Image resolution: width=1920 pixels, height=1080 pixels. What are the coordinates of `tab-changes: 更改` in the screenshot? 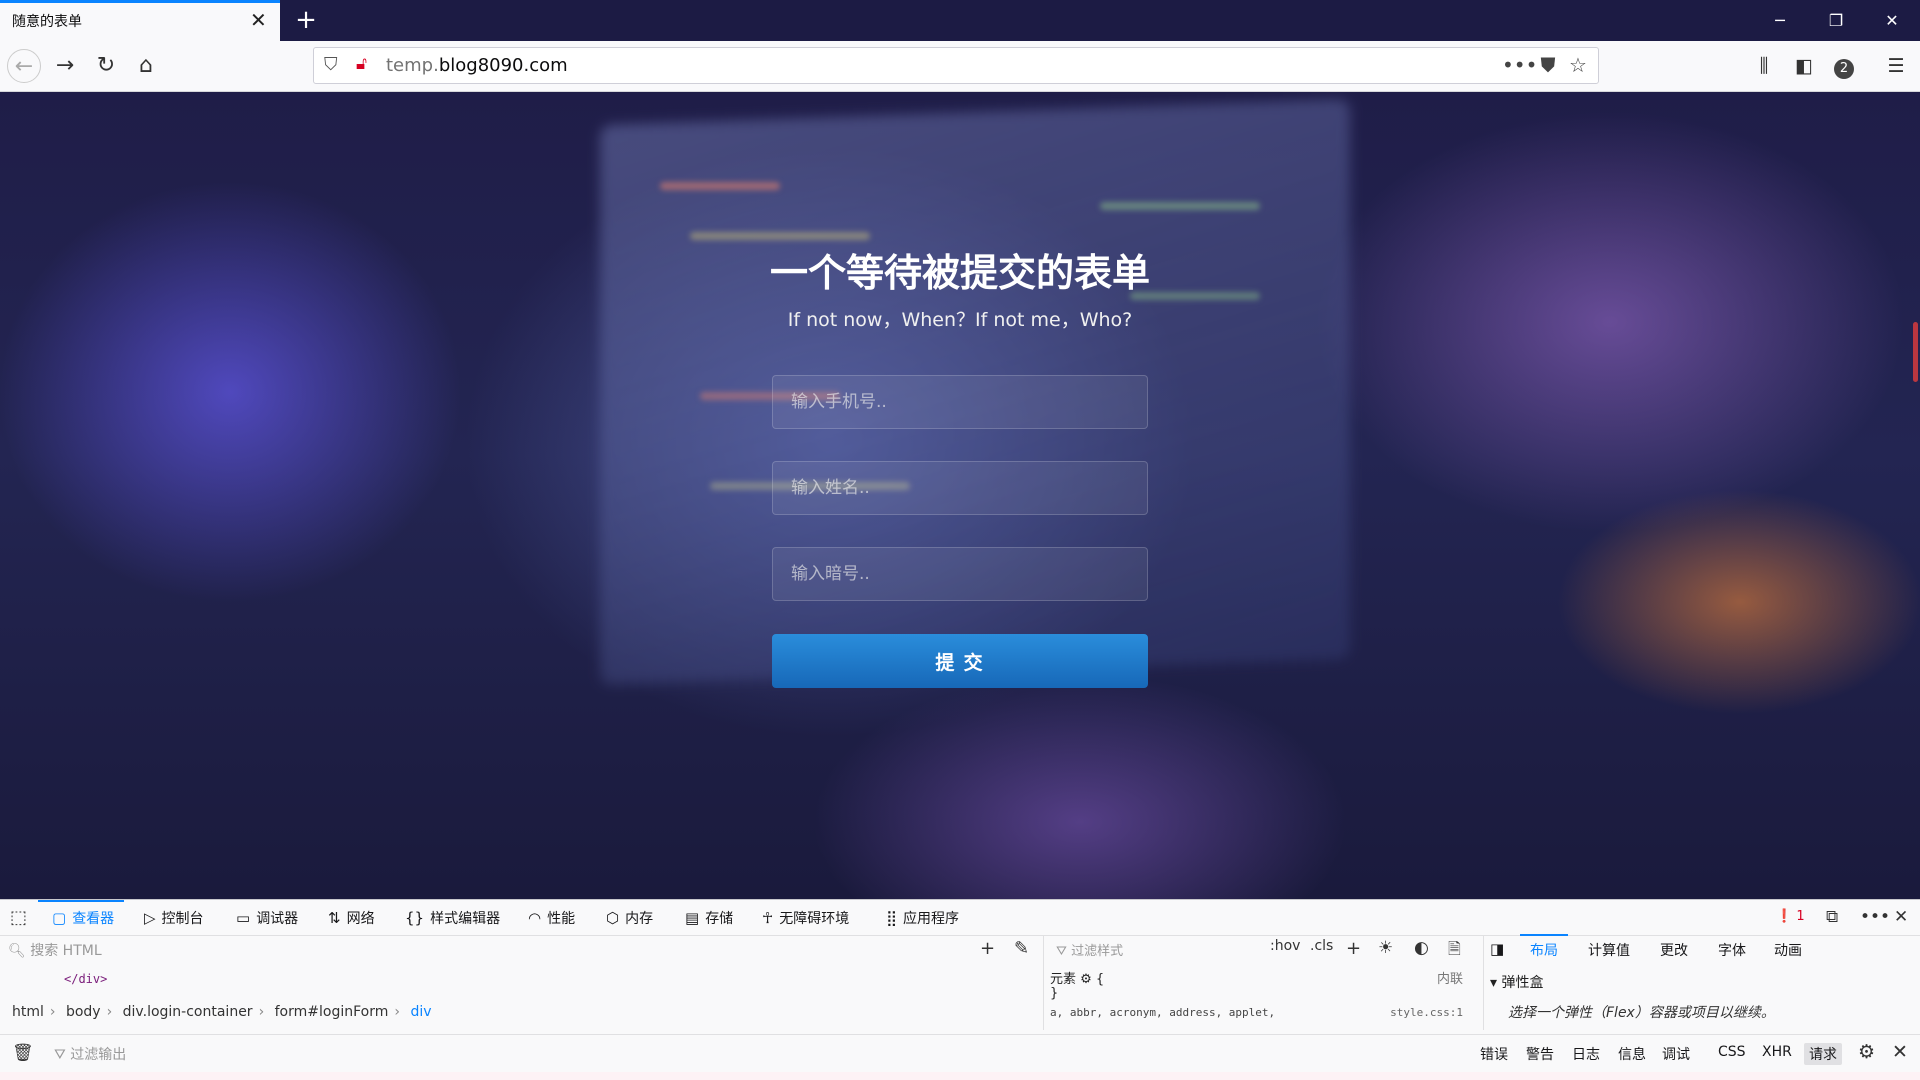 It's located at (1674, 950).